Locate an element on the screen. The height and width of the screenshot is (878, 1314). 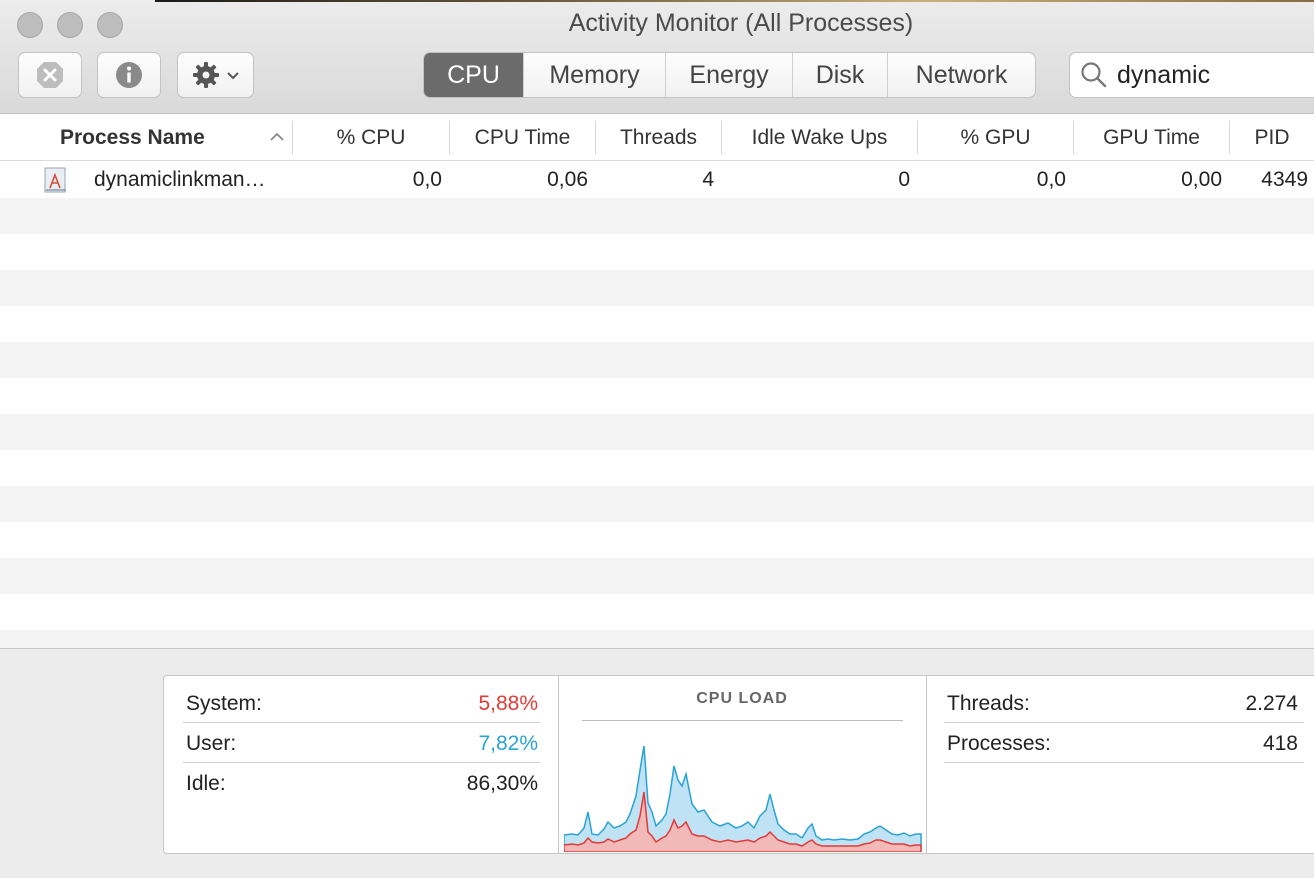
cpu-percent: 0,0 is located at coordinates (427, 179).